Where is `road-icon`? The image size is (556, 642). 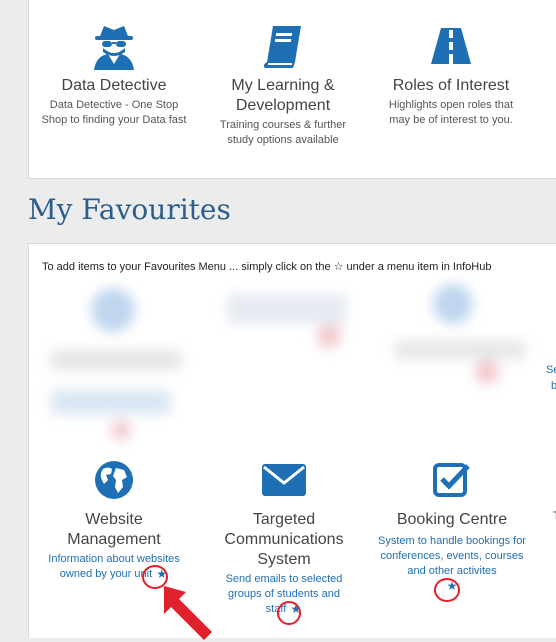 road-icon is located at coordinates (451, 46).